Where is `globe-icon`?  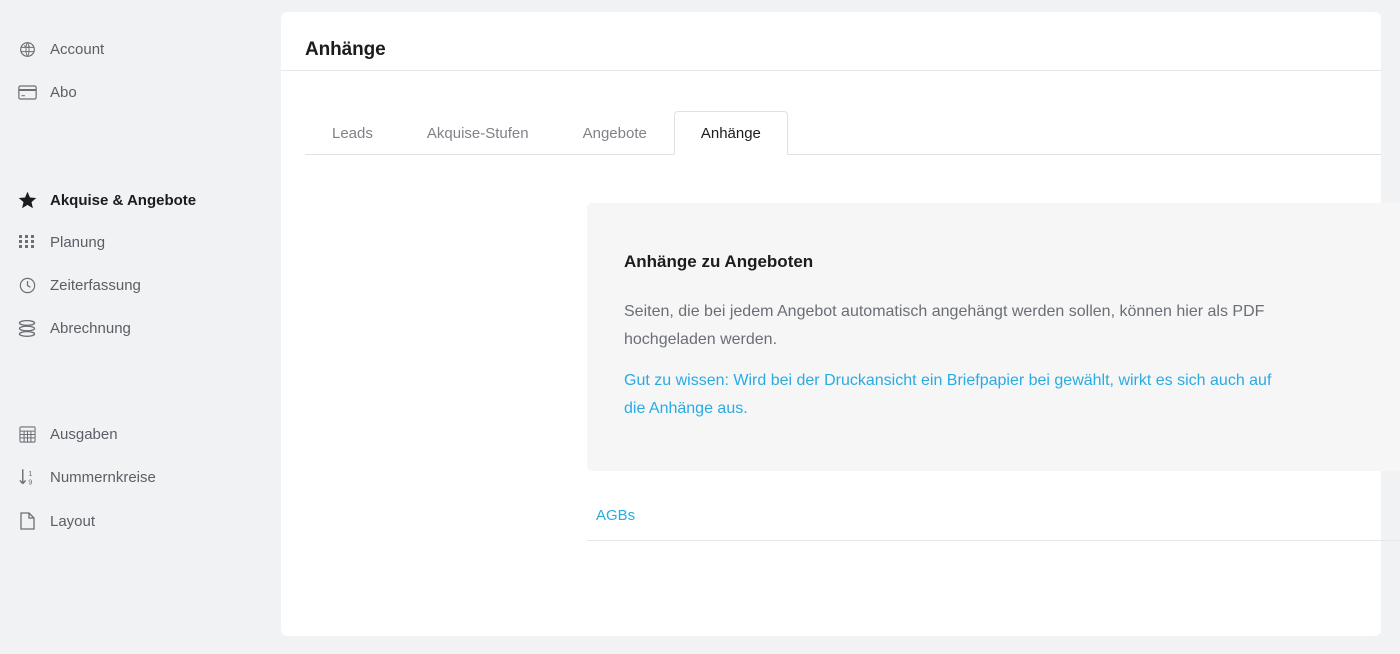 globe-icon is located at coordinates (27, 49).